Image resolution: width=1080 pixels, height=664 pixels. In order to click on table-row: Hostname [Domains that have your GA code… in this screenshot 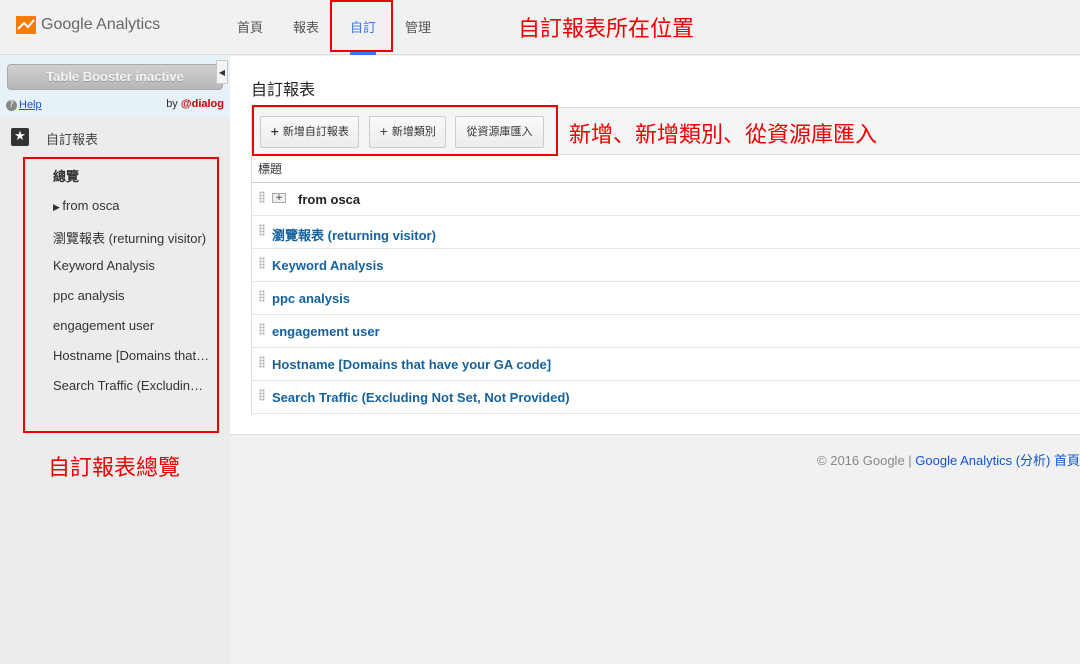, I will do `click(665, 364)`.